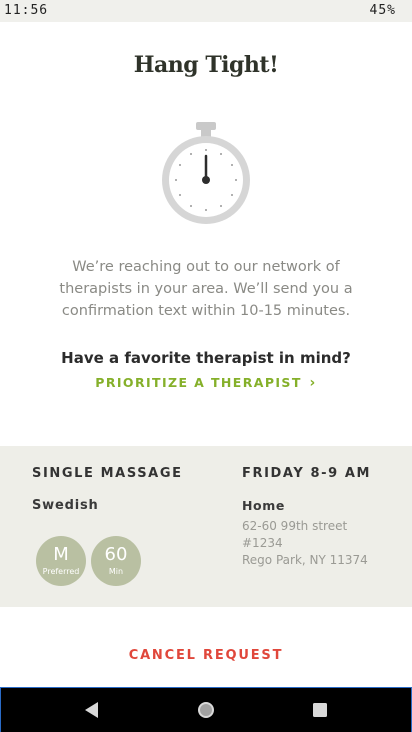  What do you see at coordinates (116, 554) in the screenshot?
I see `duration-badge-value: 60` at bounding box center [116, 554].